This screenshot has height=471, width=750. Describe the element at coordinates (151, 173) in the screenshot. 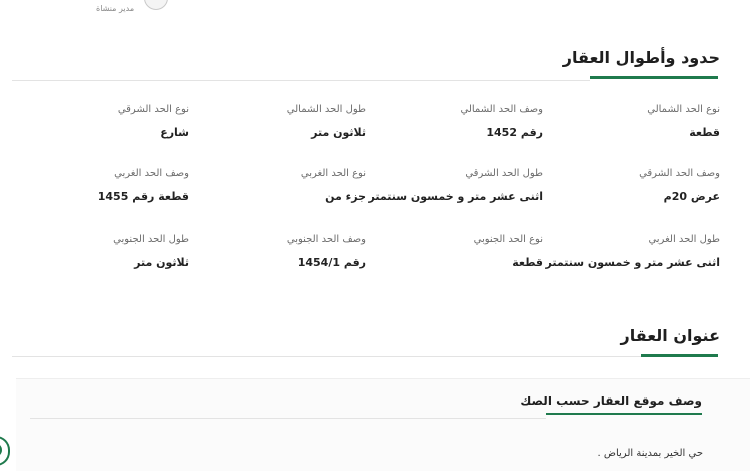

I see `field-label: وصف الحد الغربي` at that location.